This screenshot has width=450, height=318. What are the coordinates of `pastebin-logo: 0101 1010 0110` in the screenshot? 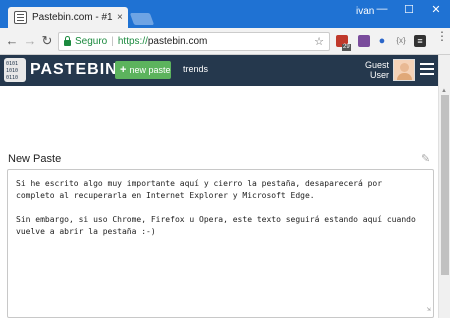 It's located at (15, 70).